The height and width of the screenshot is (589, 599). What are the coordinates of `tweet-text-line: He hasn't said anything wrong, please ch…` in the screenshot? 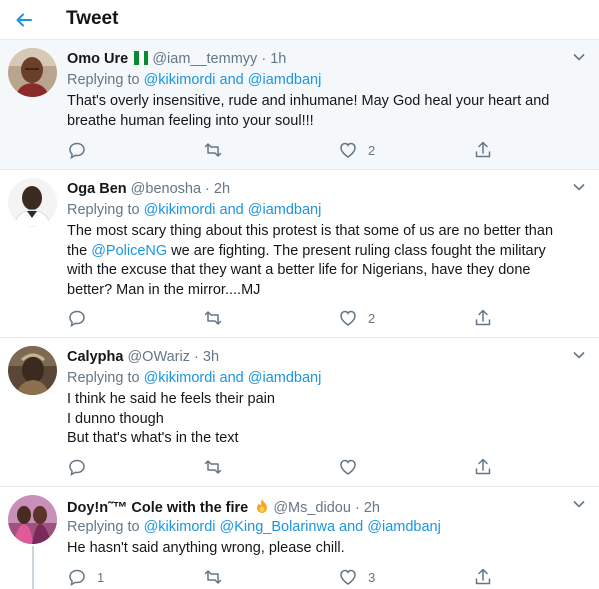 It's located at (206, 548).